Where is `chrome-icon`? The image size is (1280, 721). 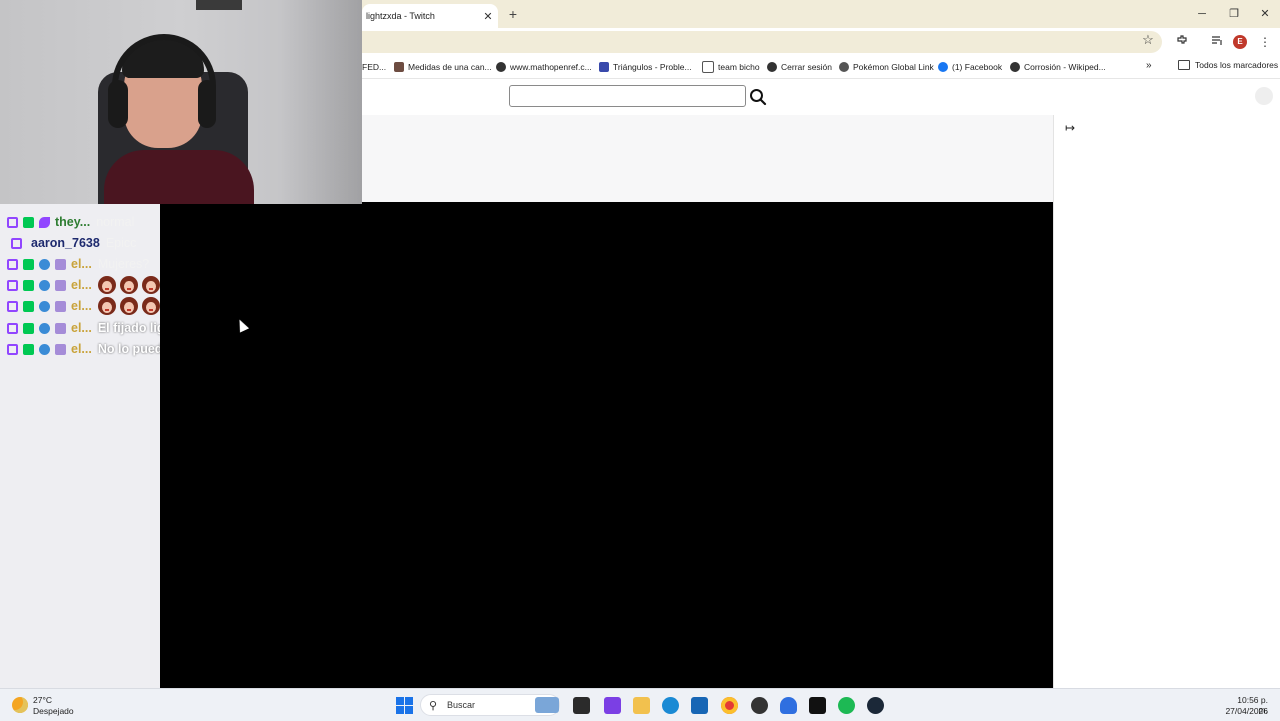 chrome-icon is located at coordinates (729, 705).